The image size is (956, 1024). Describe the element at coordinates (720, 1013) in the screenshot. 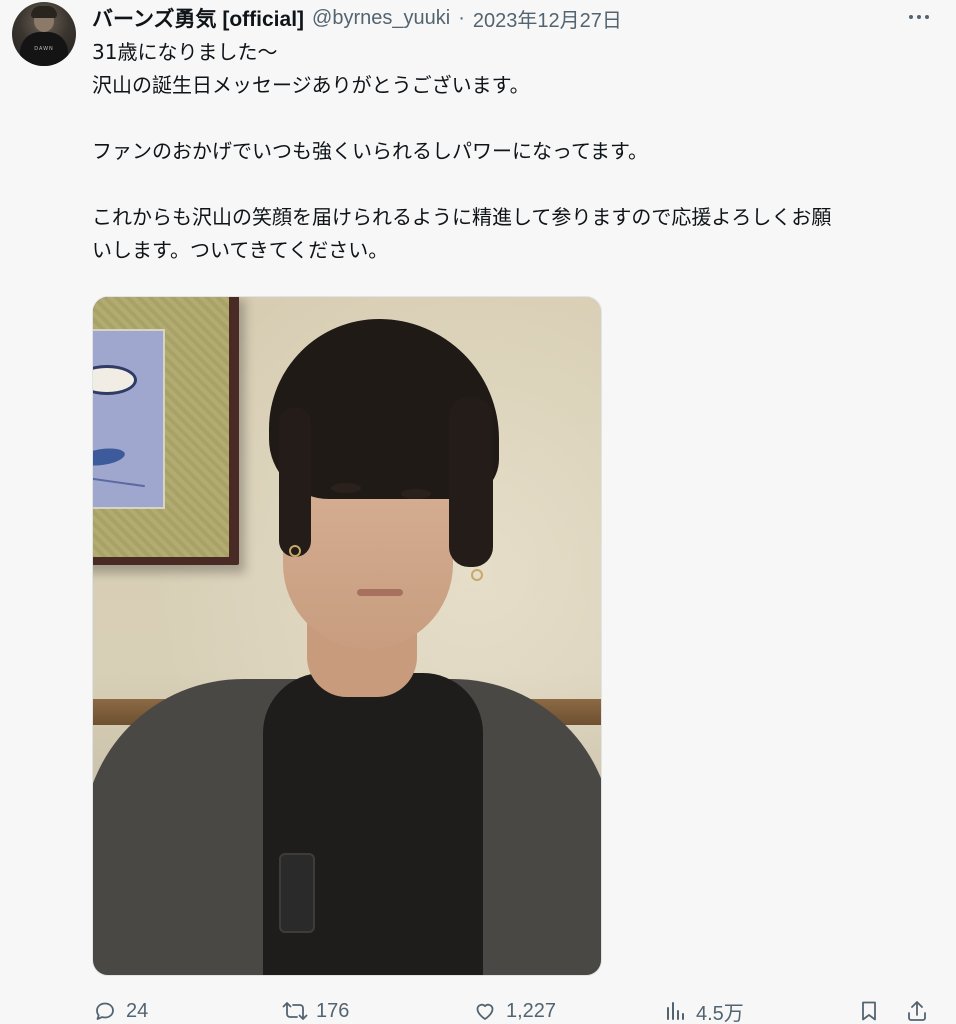

I see `views-count: 4.5万` at that location.